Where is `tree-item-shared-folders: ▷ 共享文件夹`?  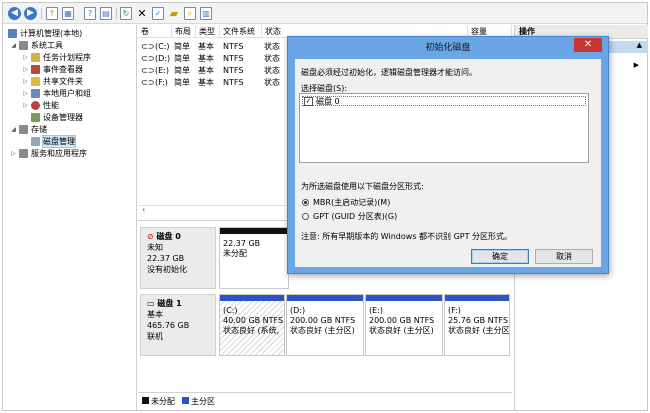 tree-item-shared-folders: ▷ 共享文件夹 is located at coordinates (52, 81).